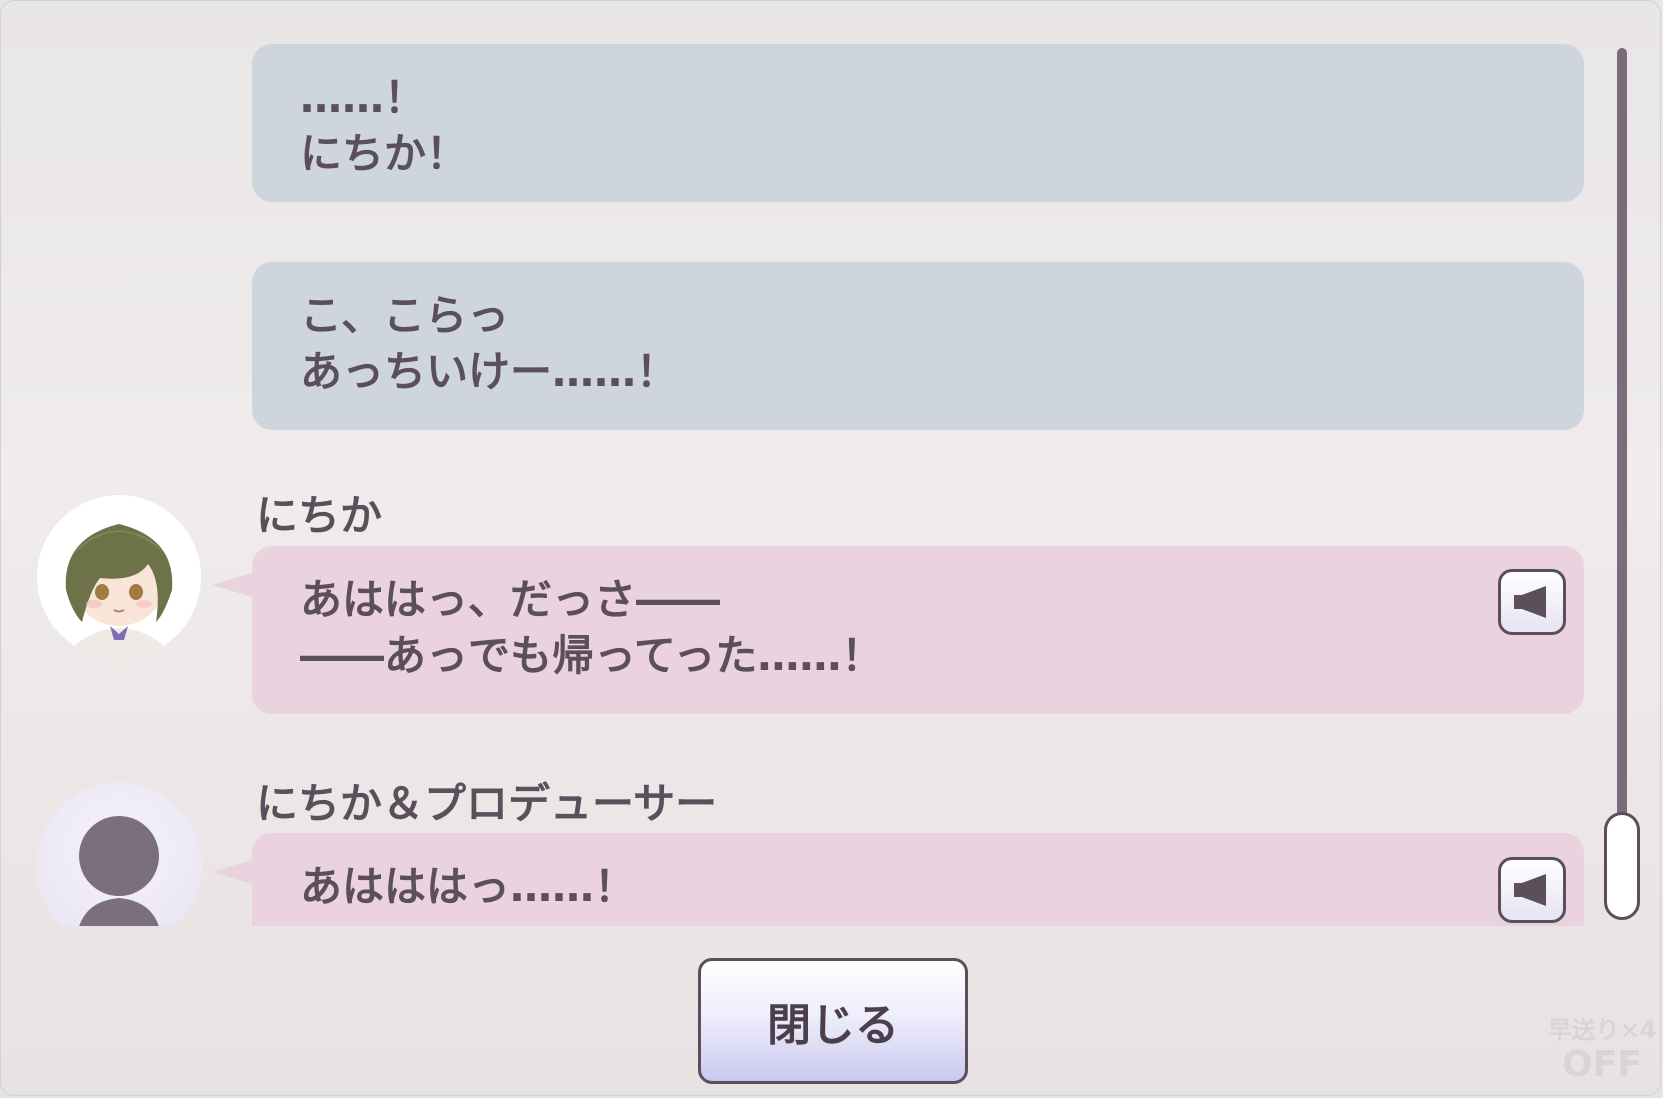 The width and height of the screenshot is (1663, 1098). Describe the element at coordinates (468, 886) in the screenshot. I see `message-line: あはははっ……！` at that location.